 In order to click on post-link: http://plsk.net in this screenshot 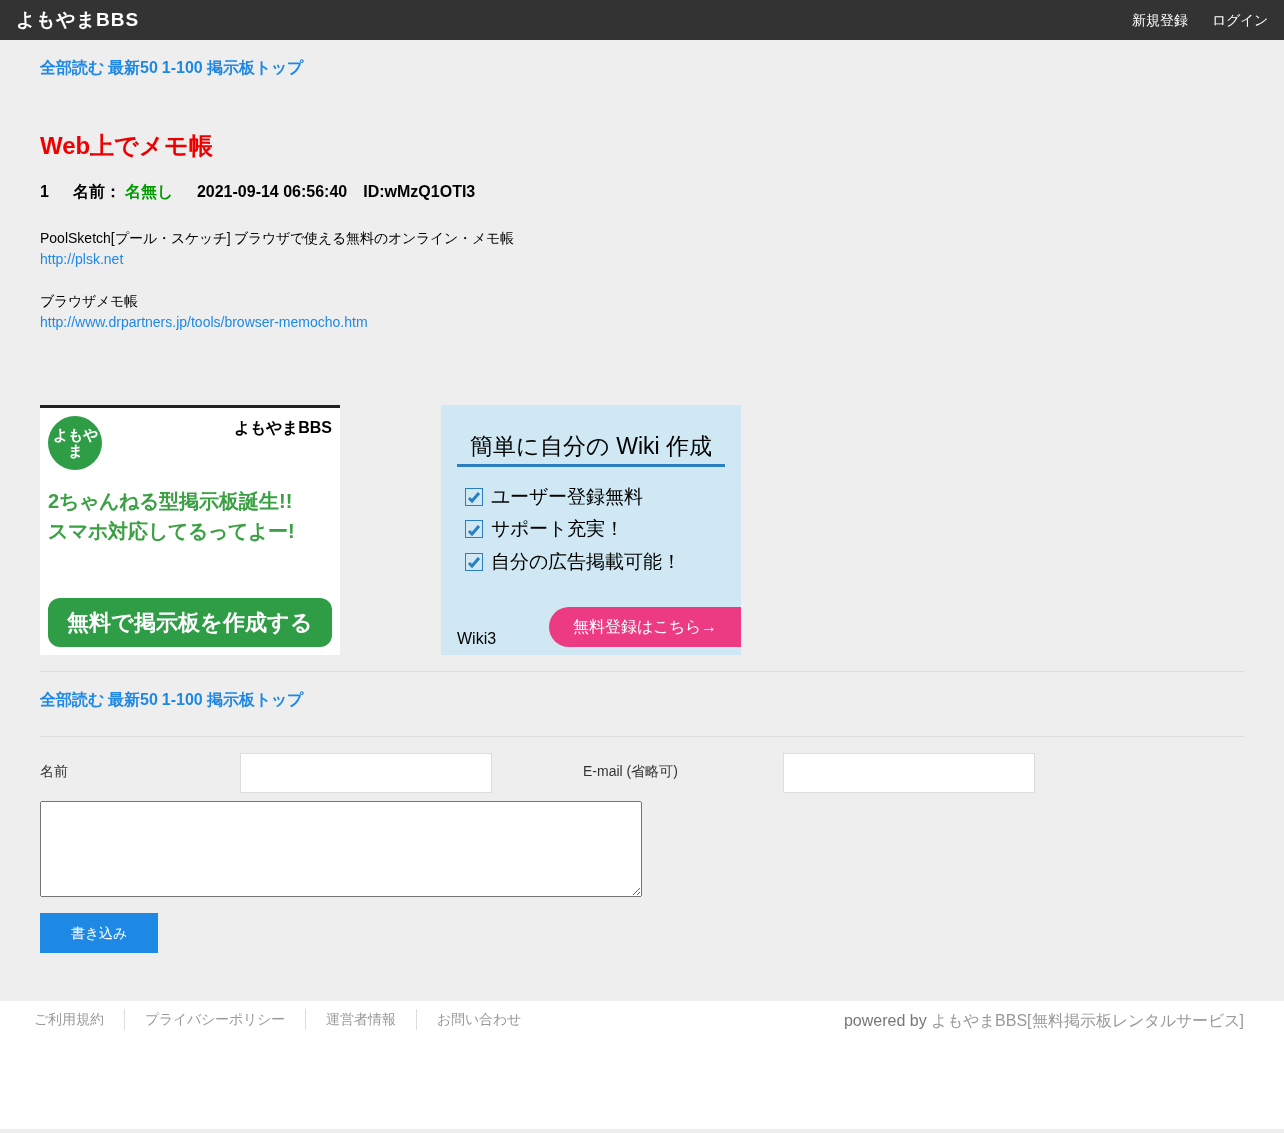, I will do `click(82, 259)`.